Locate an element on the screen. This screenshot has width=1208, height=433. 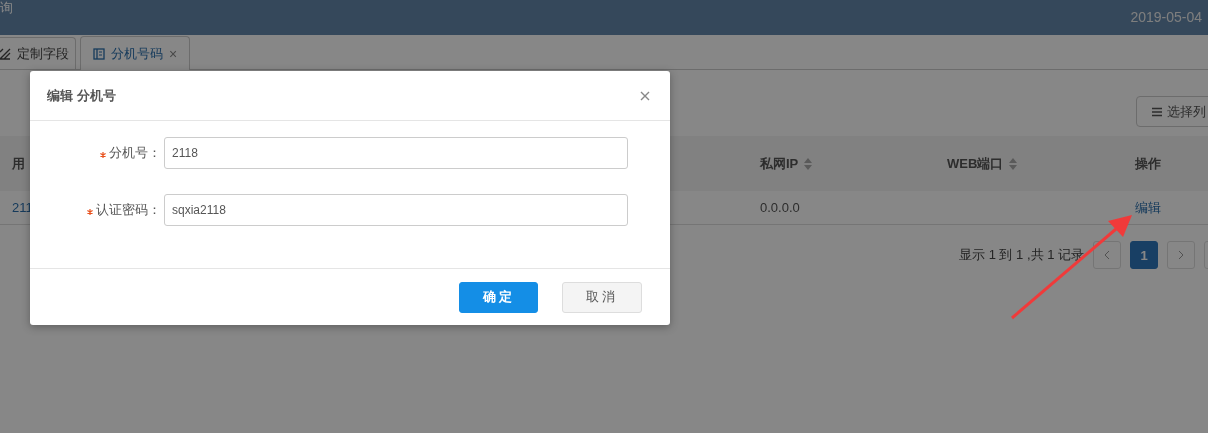
tab: 分机号码 × is located at coordinates (135, 53).